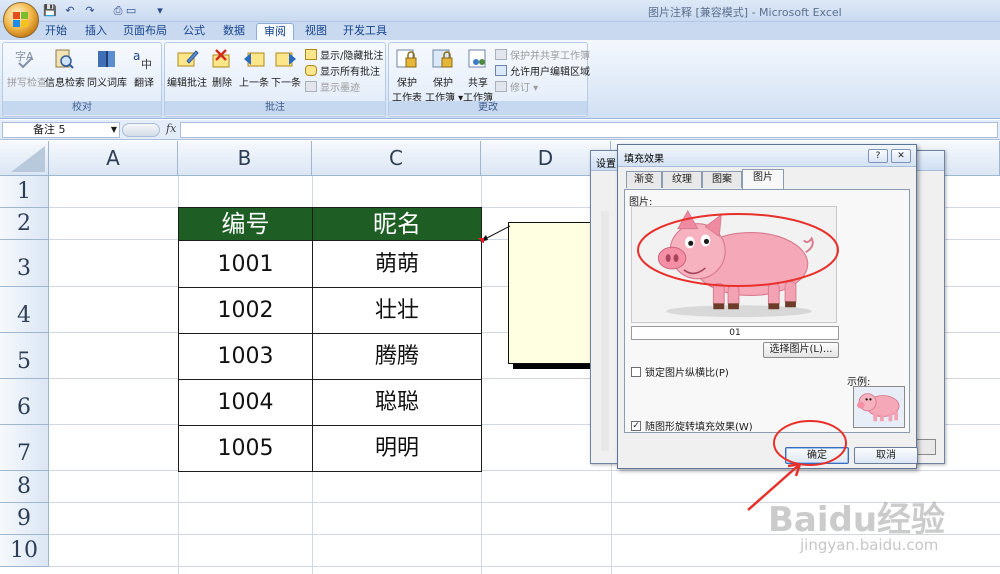 The height and width of the screenshot is (574, 1000). What do you see at coordinates (397, 402) in the screenshot?
I see `table-cell-nickname: 聪聪` at bounding box center [397, 402].